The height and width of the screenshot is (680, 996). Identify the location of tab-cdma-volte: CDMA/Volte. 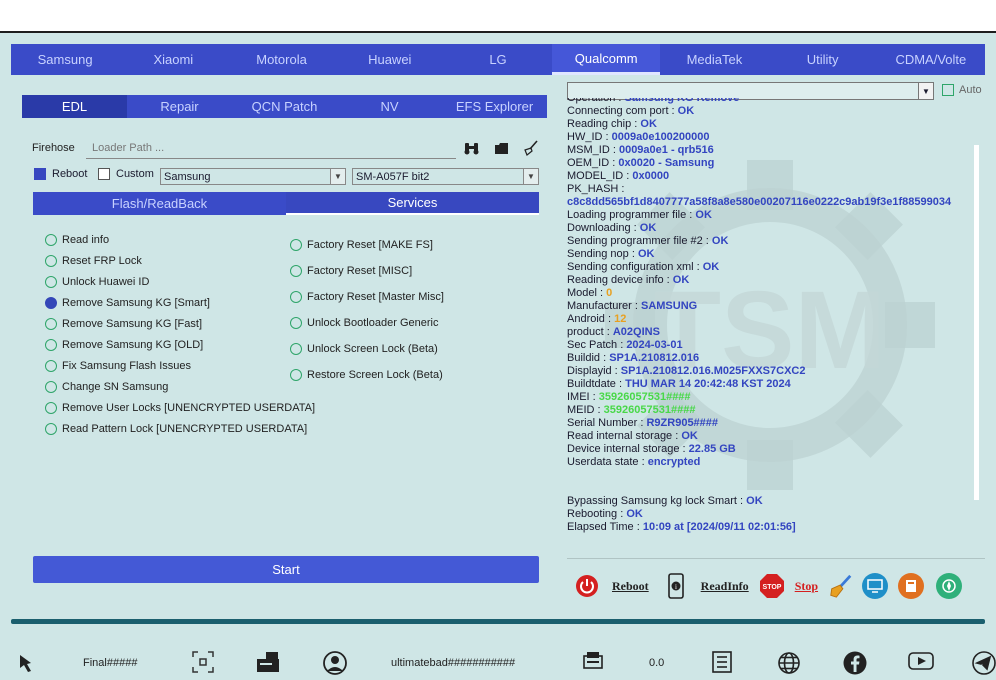
(931, 59).